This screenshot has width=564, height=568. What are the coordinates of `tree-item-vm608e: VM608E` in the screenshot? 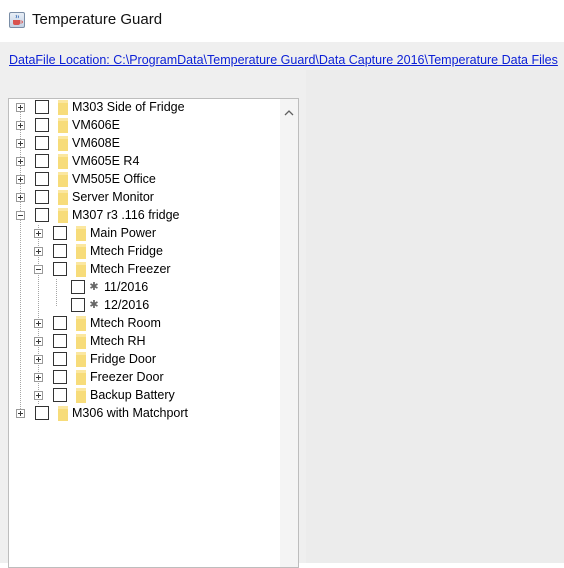 It's located at (139, 144).